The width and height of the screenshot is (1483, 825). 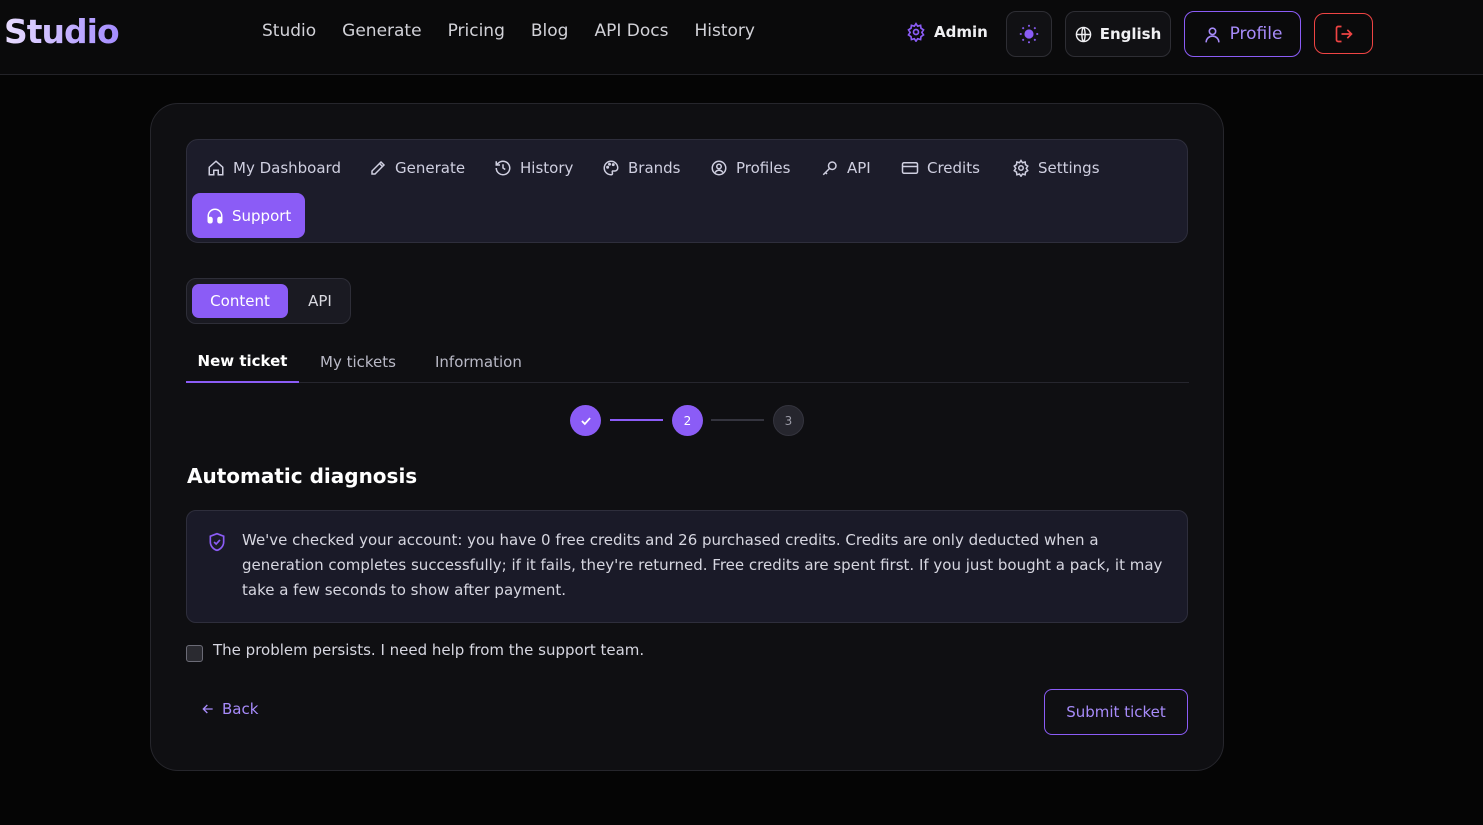 I want to click on menu-item-profiles: Profiles, so click(x=750, y=167).